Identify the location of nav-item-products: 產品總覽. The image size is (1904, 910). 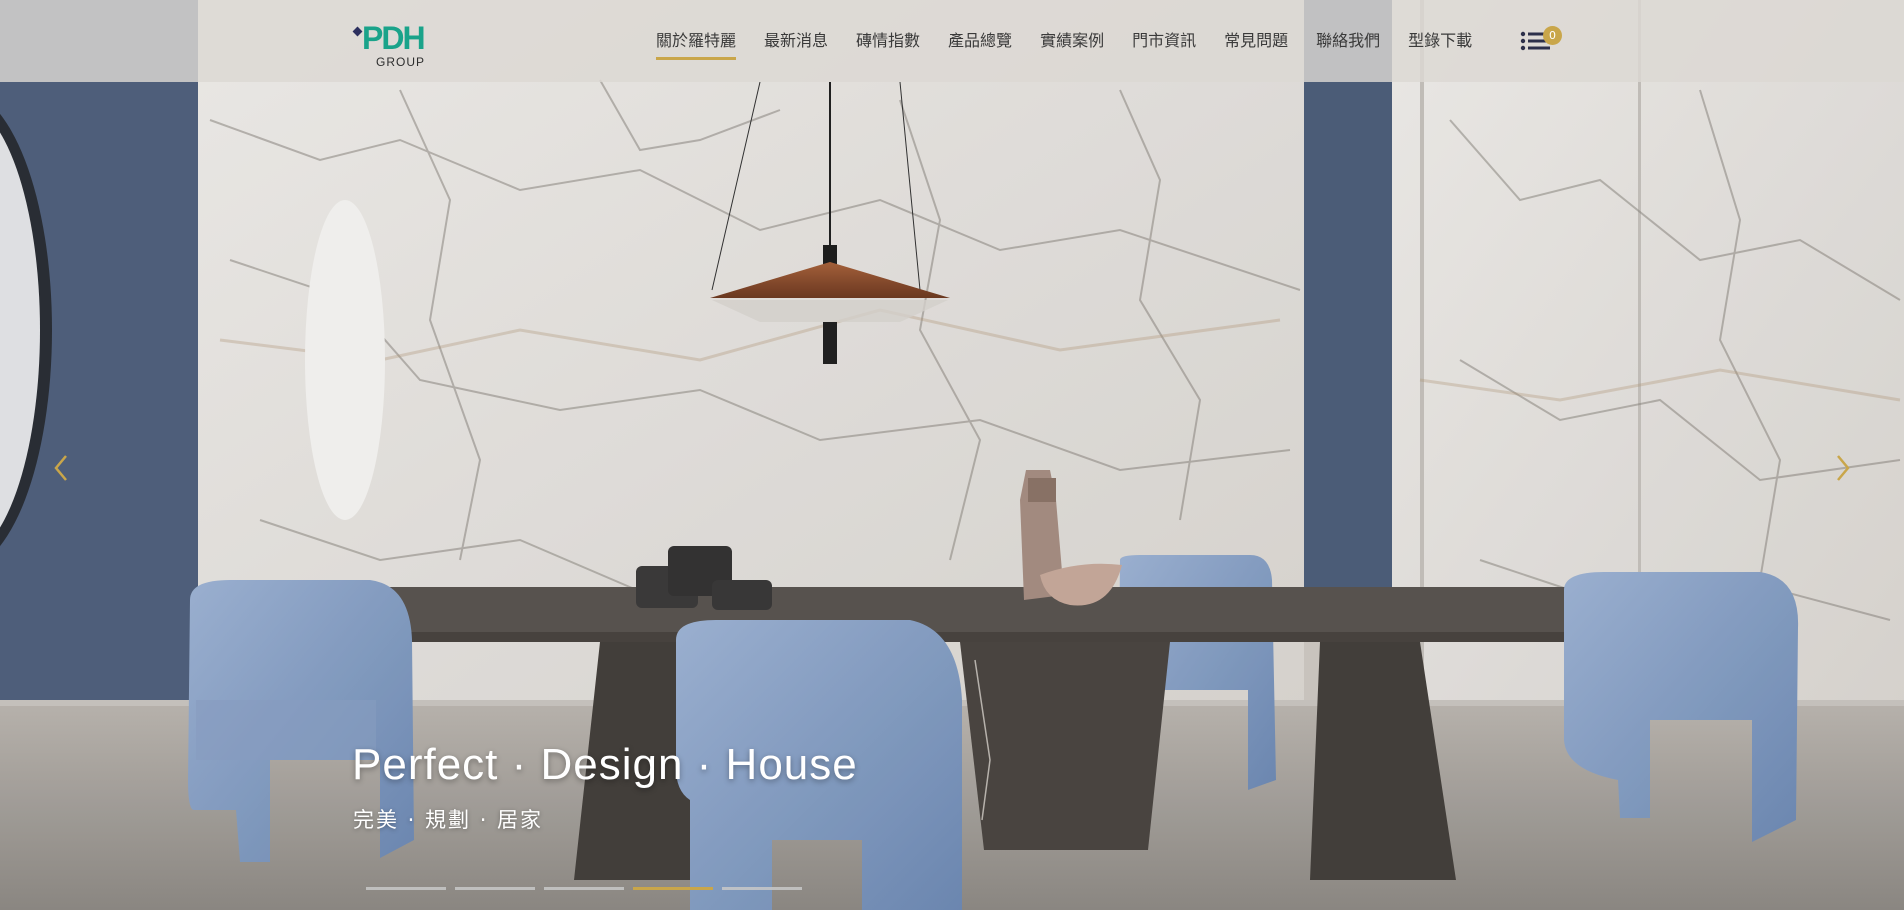
(980, 41).